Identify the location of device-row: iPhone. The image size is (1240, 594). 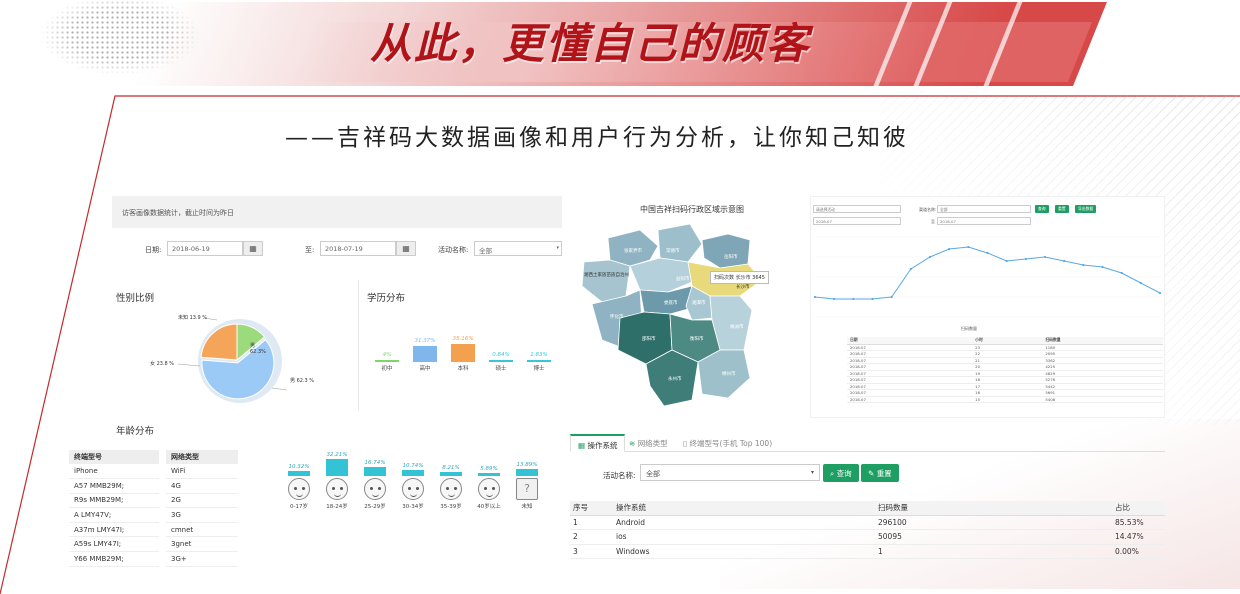
(114, 472).